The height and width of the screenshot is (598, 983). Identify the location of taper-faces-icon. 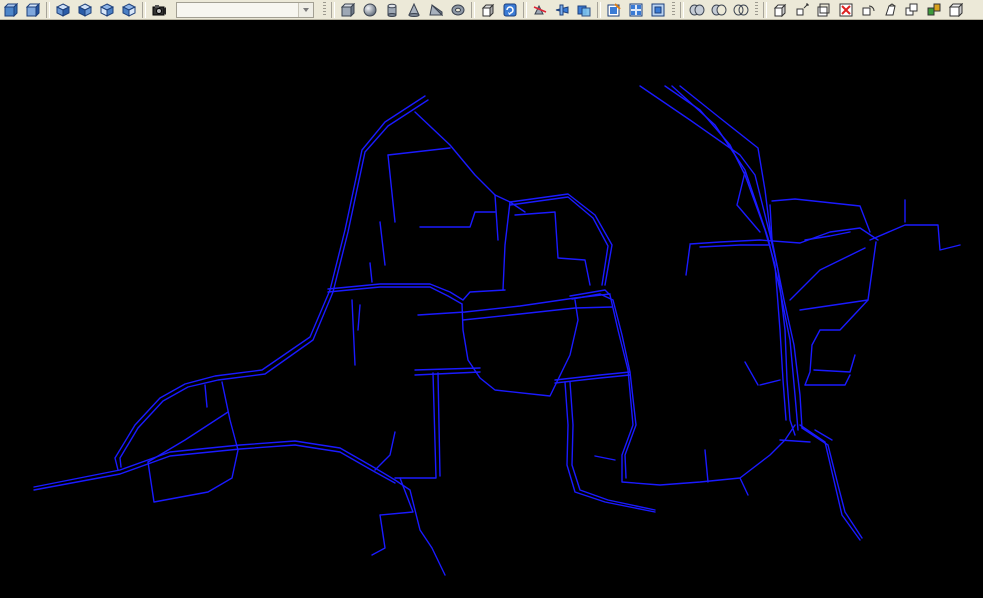
(890, 8).